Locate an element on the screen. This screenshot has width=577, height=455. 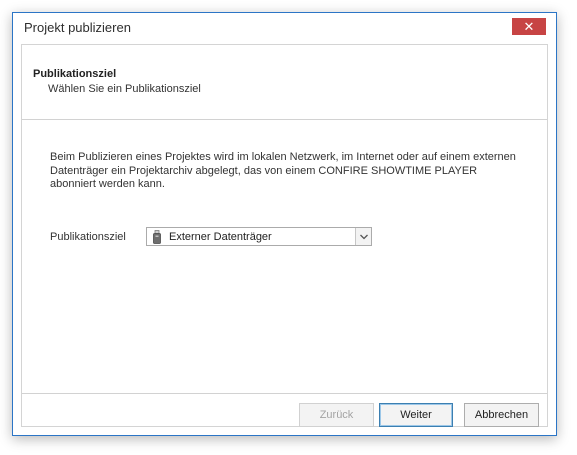
close-button: ✕ is located at coordinates (529, 26).